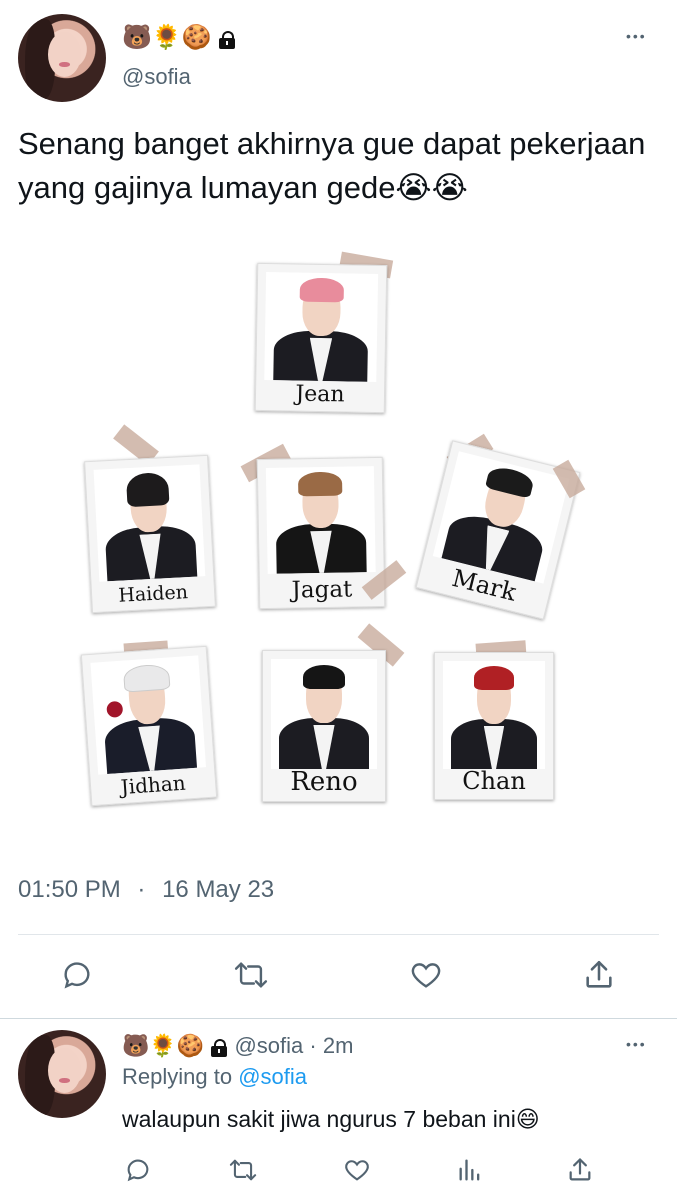 The width and height of the screenshot is (677, 1200). What do you see at coordinates (331, 1119) in the screenshot?
I see `reply-text: walaupun sakit jiwa ngurus 7 beban ini😄` at bounding box center [331, 1119].